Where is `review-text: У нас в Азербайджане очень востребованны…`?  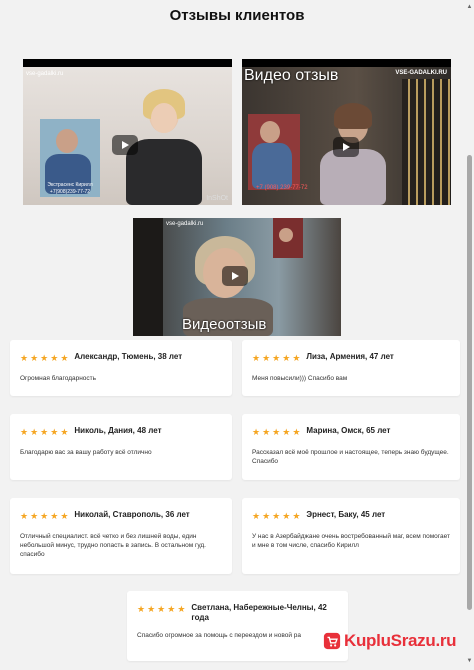
review-text: У нас в Азербайджане очень востребованны… is located at coordinates (351, 541).